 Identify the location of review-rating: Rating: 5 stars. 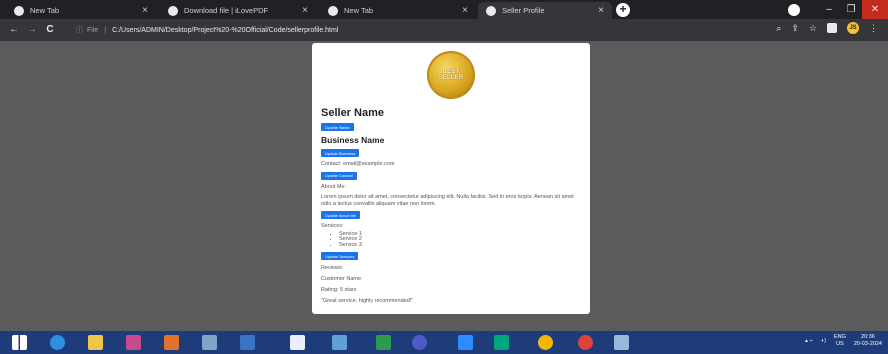
(339, 290).